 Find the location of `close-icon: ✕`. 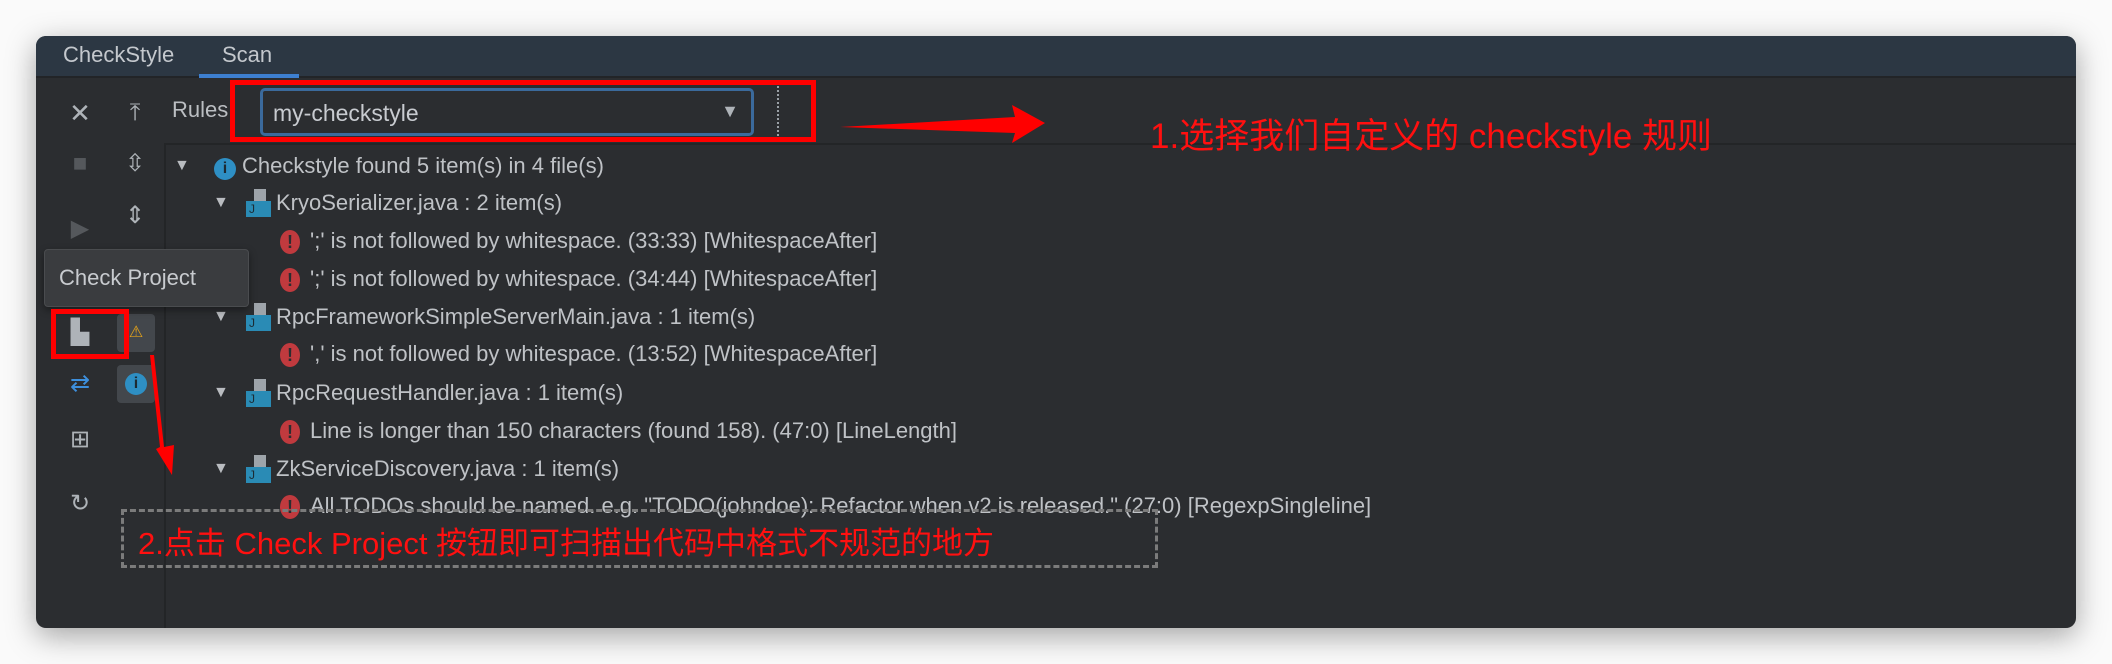

close-icon: ✕ is located at coordinates (80, 113).